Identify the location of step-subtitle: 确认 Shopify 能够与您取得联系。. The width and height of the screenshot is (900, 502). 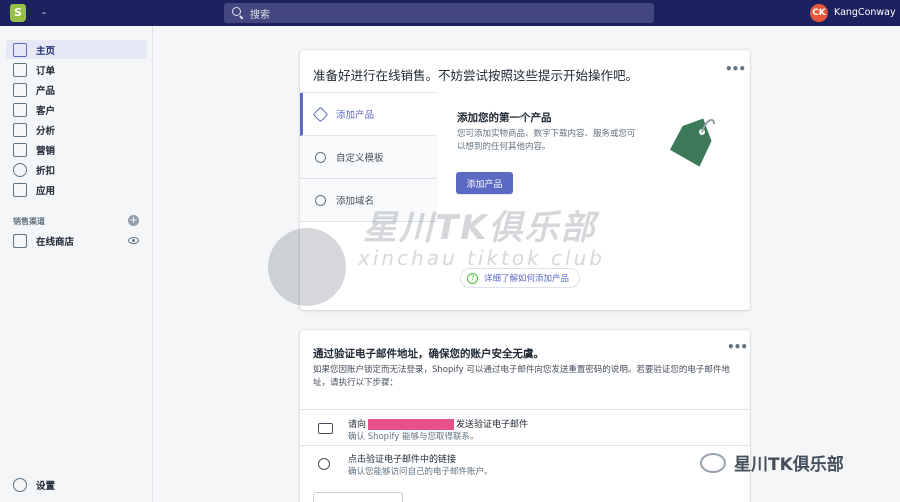
(413, 437).